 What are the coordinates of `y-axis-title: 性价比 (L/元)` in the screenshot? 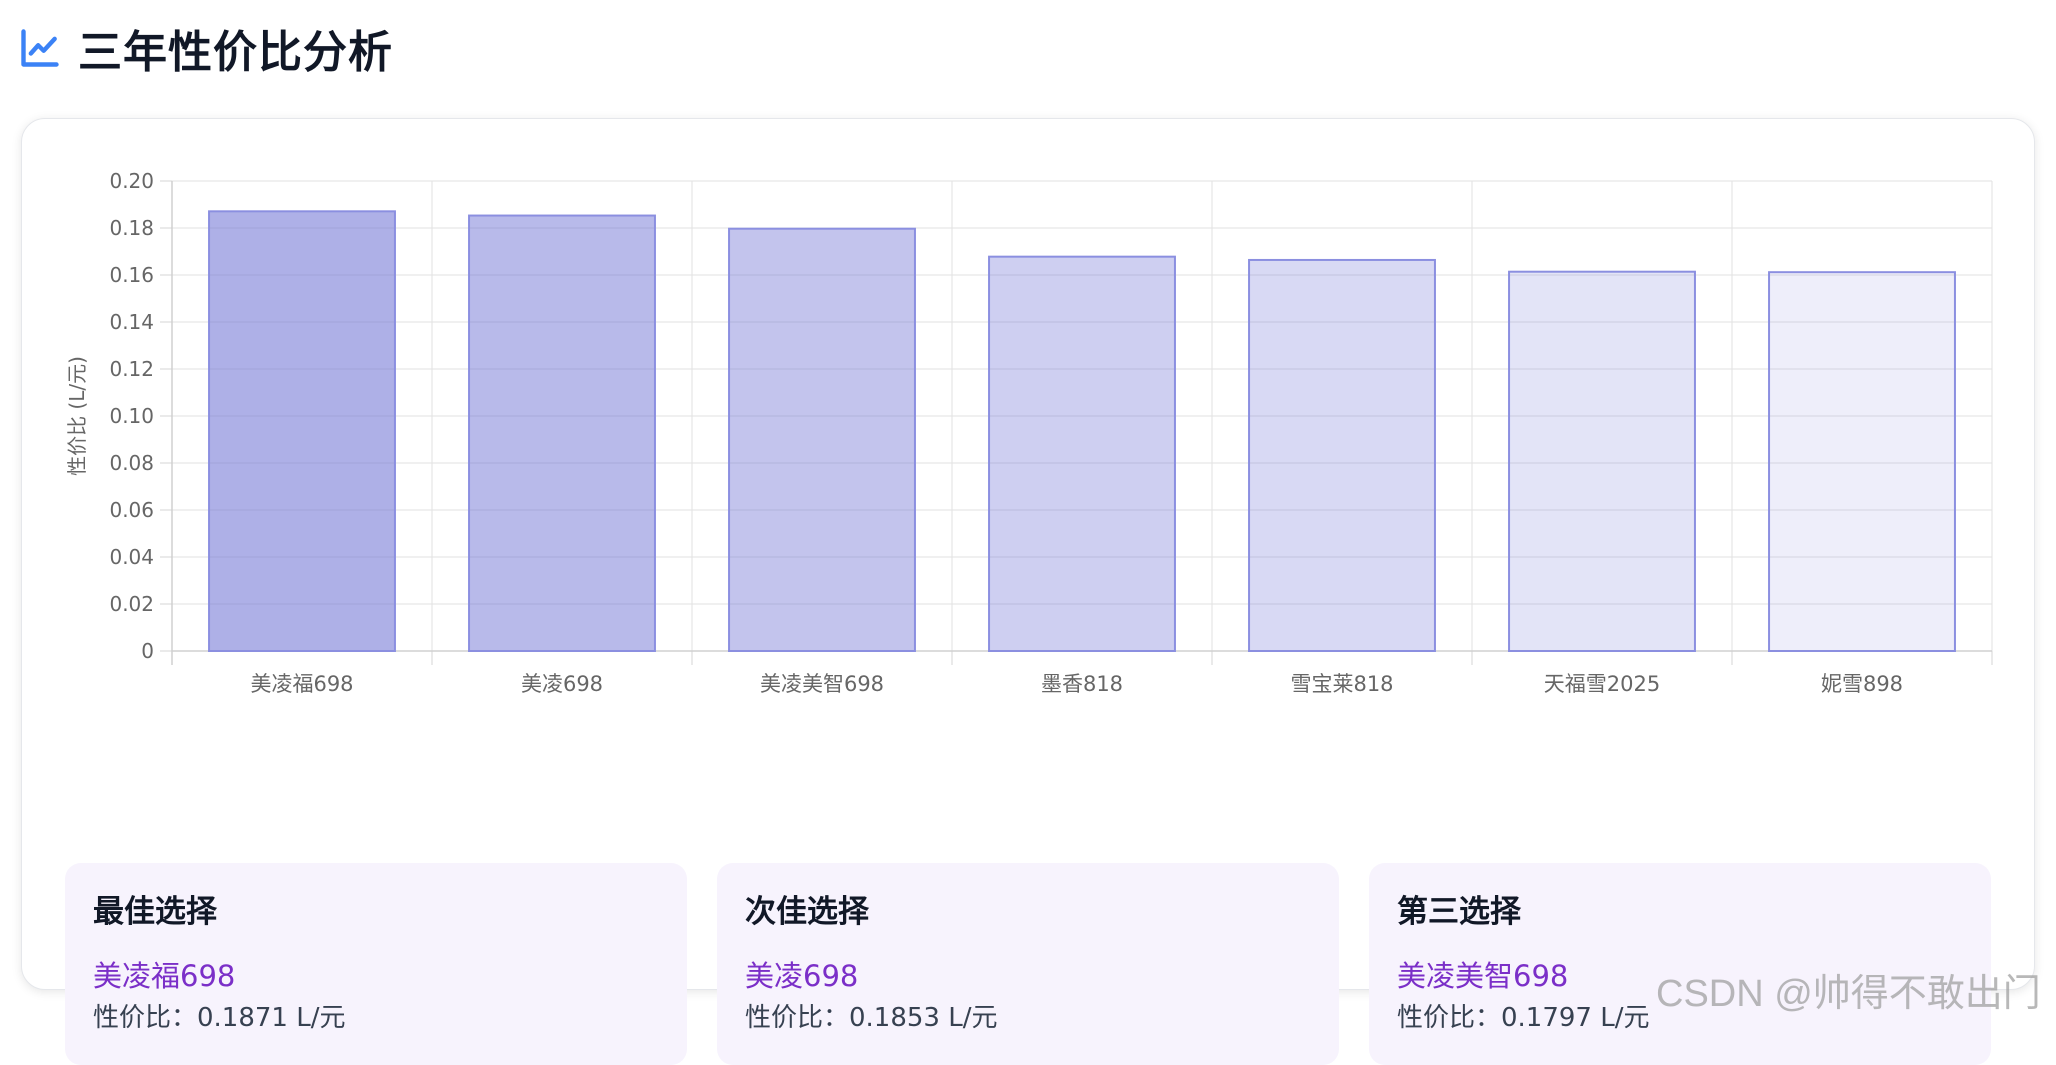 It's located at (77, 416).